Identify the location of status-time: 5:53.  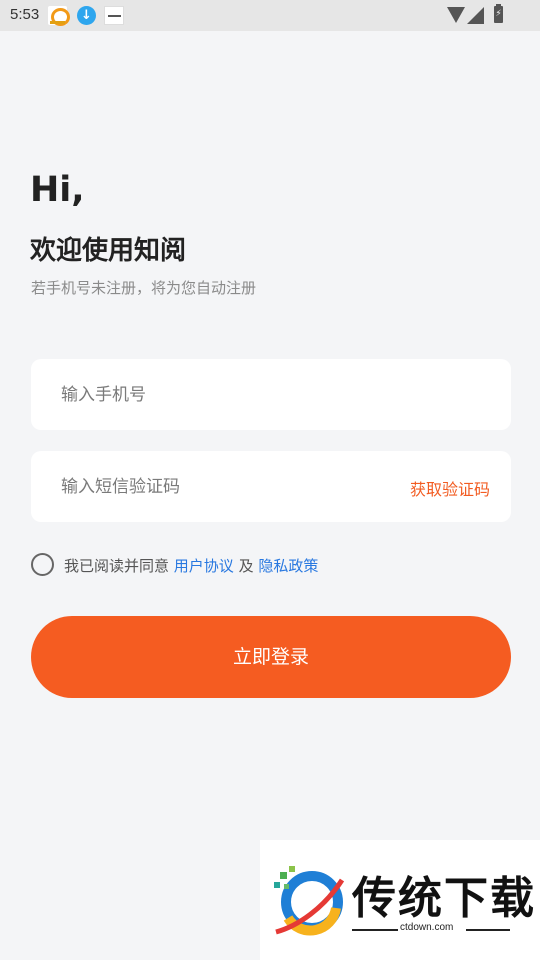
(25, 14).